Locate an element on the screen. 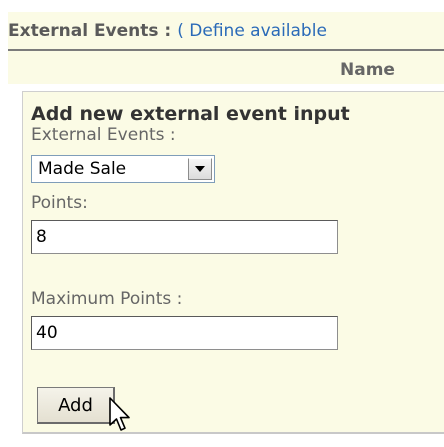  maximum-points-label: Maximum Points : is located at coordinates (107, 299).